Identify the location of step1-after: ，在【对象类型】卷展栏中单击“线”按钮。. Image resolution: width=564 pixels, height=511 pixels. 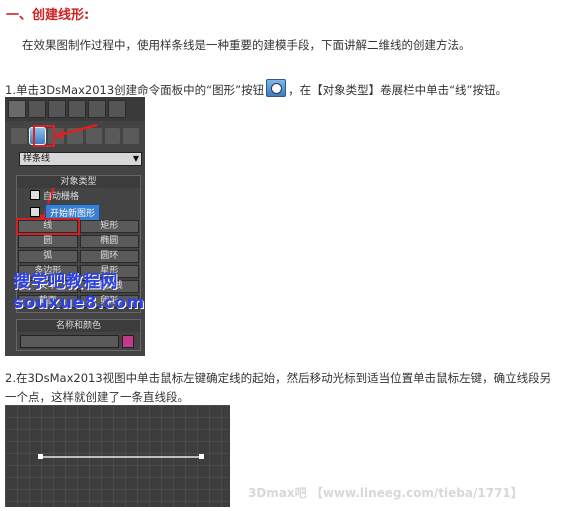
(398, 90).